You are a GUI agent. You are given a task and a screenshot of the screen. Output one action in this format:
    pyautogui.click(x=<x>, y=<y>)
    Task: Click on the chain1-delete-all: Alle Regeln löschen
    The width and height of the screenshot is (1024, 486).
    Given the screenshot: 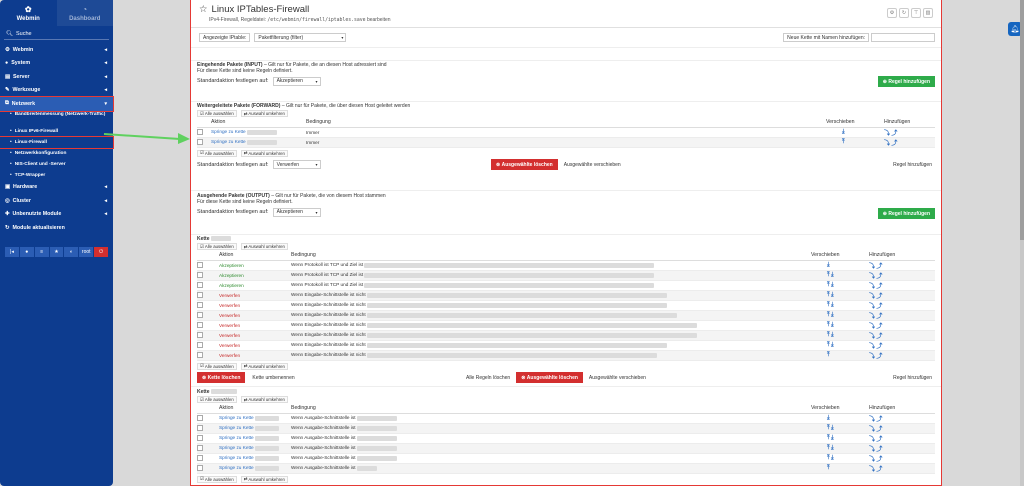 What is the action you would take?
    pyautogui.click(x=488, y=377)
    